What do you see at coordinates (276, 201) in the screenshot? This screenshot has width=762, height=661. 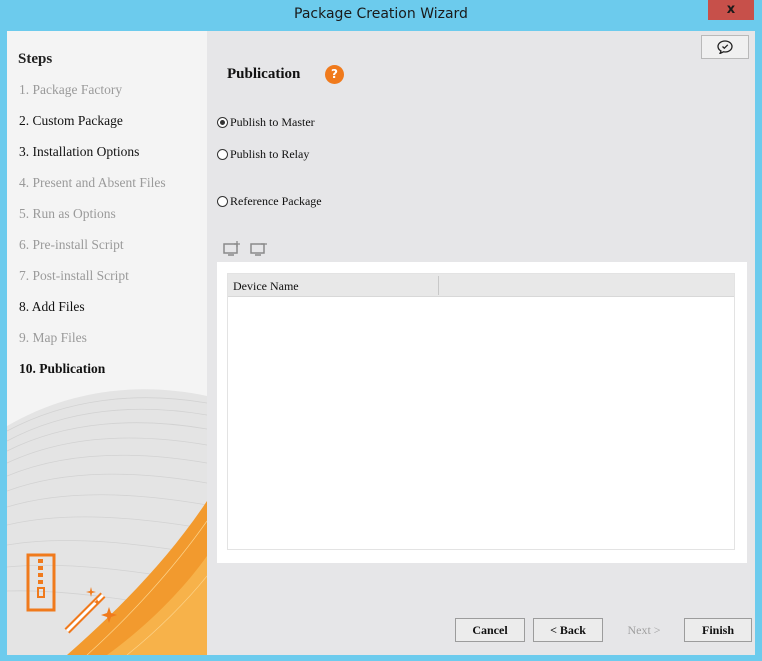 I see `radio-label: Reference Package` at bounding box center [276, 201].